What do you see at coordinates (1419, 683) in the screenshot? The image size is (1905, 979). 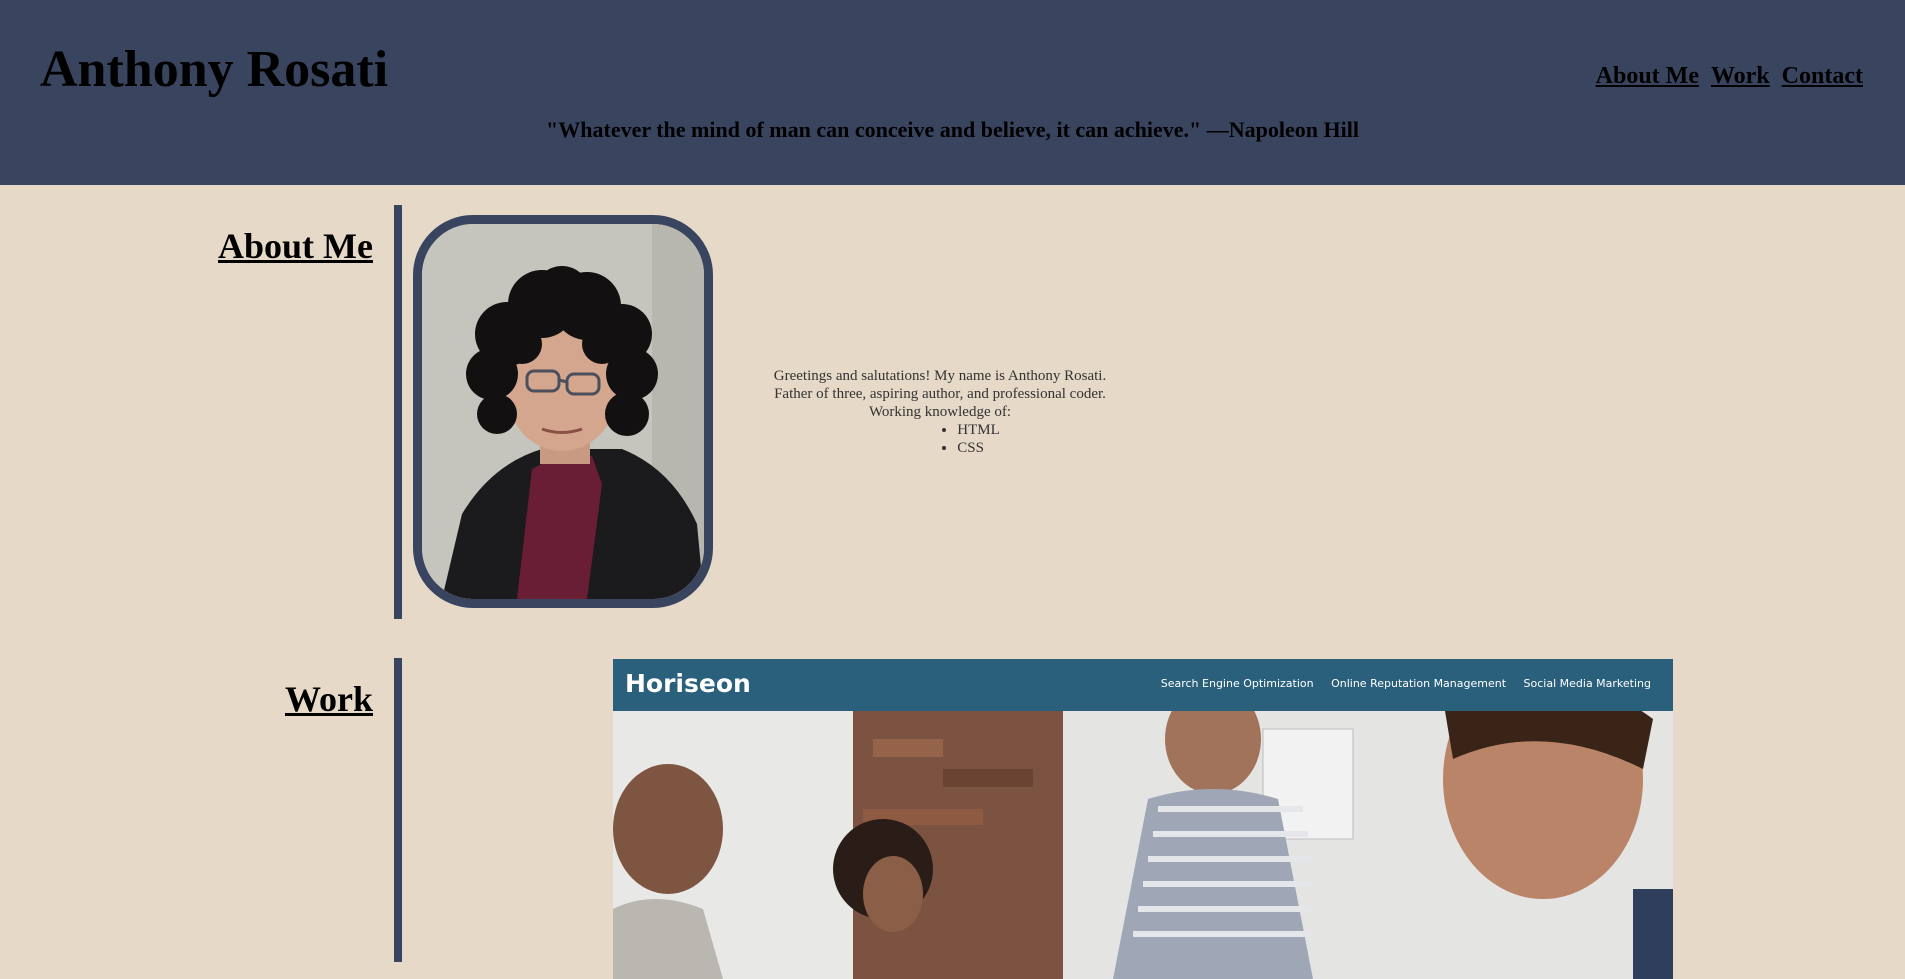 I see `horiseon-nav-item: Online Reputation Management` at bounding box center [1419, 683].